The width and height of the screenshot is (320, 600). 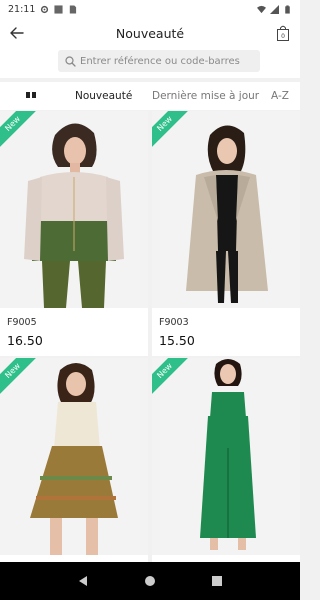 What do you see at coordinates (25, 340) in the screenshot?
I see `product-price: 16.50` at bounding box center [25, 340].